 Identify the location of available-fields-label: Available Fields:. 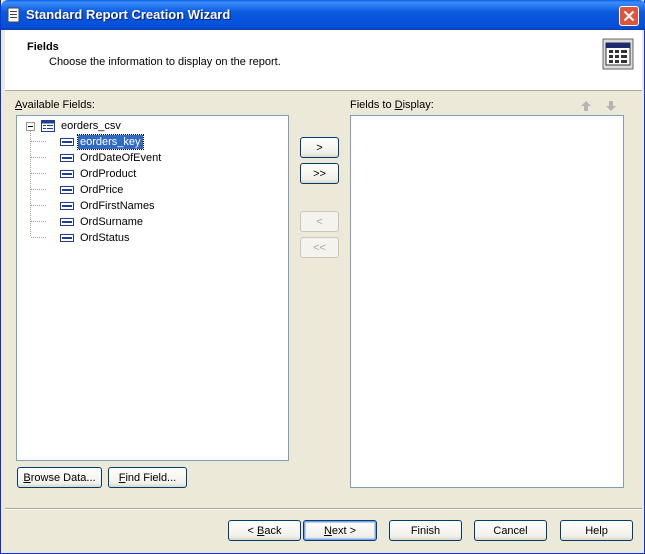
(55, 105).